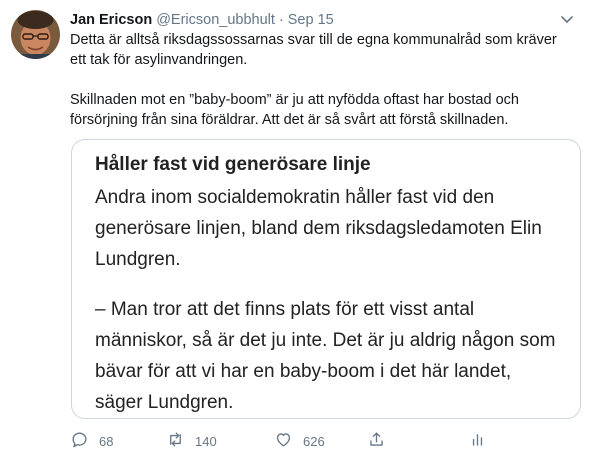 The width and height of the screenshot is (589, 462). What do you see at coordinates (206, 441) in the screenshot?
I see `retweet-count: 140` at bounding box center [206, 441].